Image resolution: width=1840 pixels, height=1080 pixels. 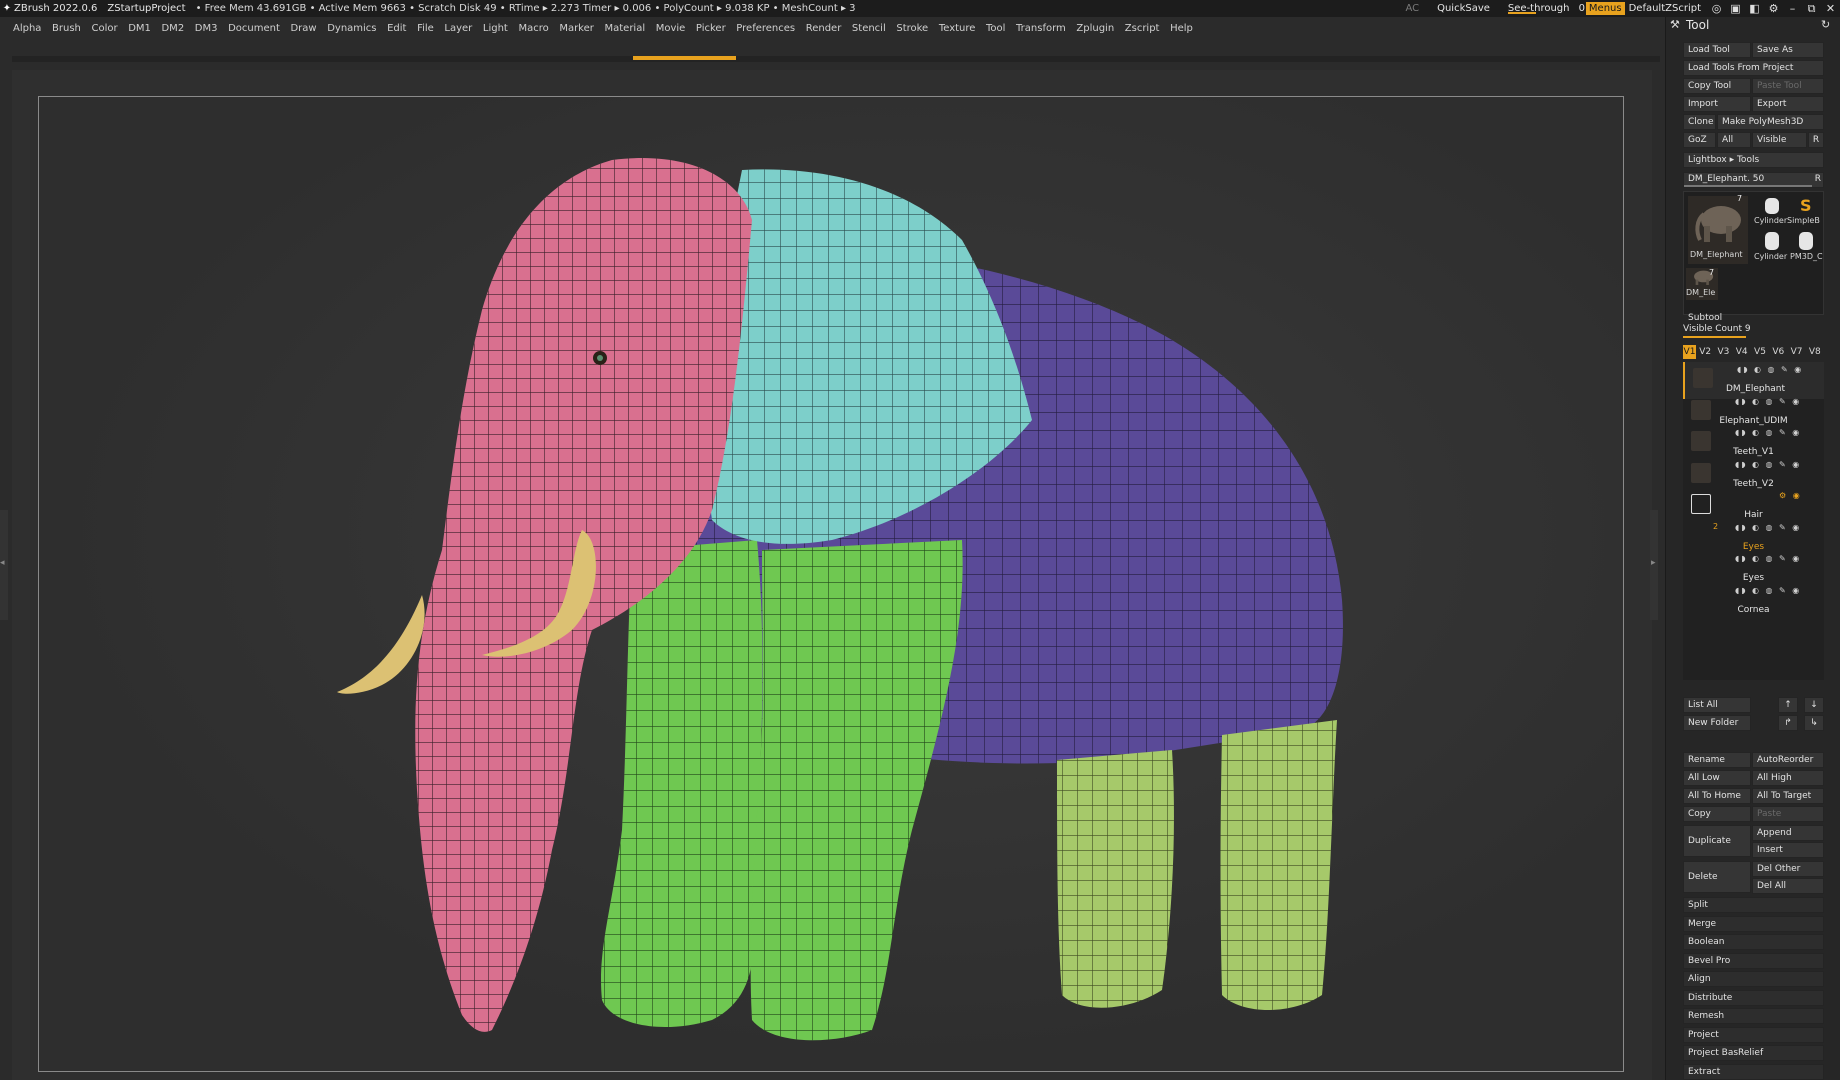 What do you see at coordinates (576, 28) in the screenshot?
I see `menu-marker: Marker` at bounding box center [576, 28].